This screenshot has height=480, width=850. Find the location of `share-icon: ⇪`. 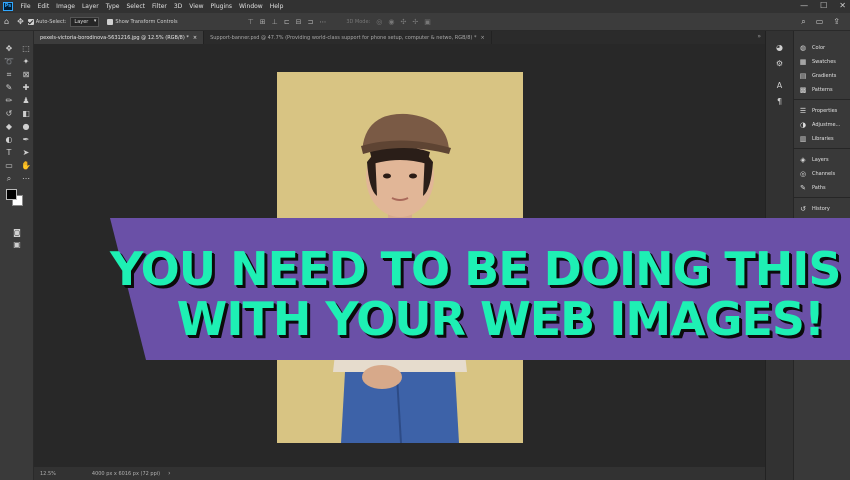

share-icon: ⇪ is located at coordinates (836, 22).